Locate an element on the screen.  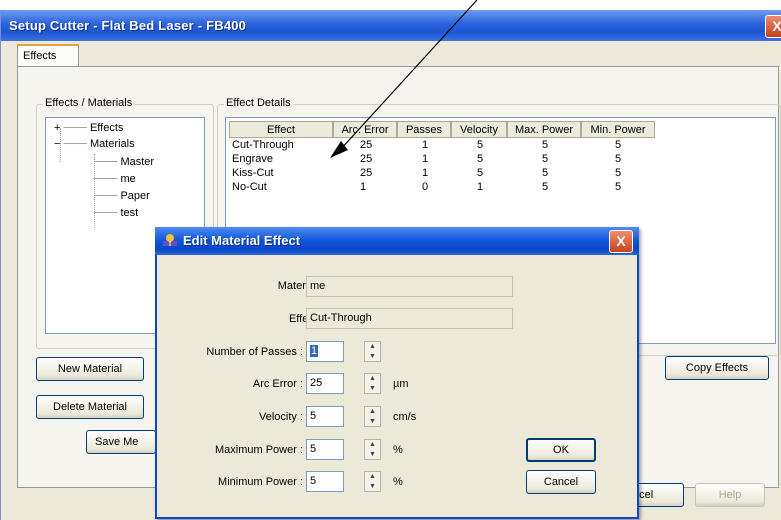
arc-error-input: 25 is located at coordinates (325, 383).